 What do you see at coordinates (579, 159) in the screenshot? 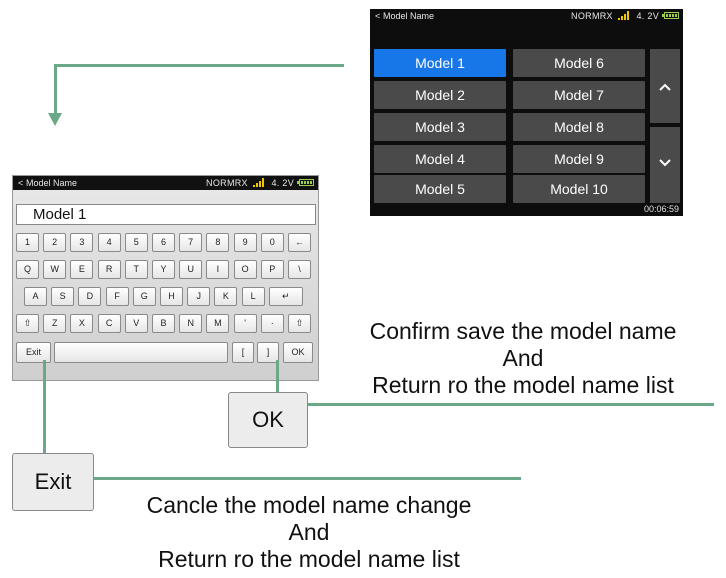
I see `model-button-9: Model 9` at bounding box center [579, 159].